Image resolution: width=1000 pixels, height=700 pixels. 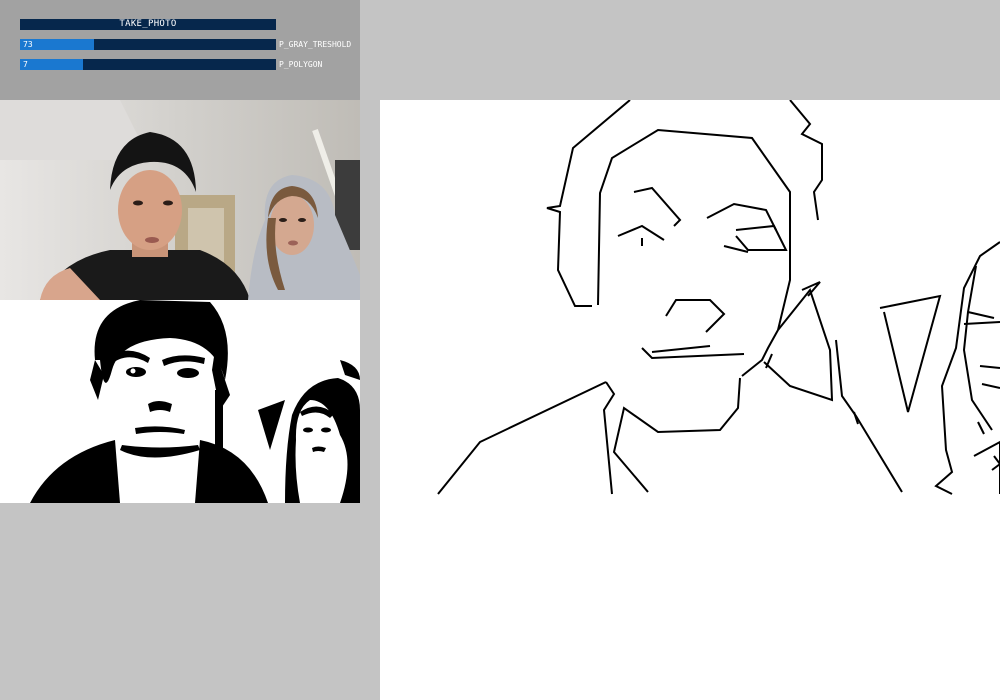 I want to click on threshold-image, so click(x=180, y=401).